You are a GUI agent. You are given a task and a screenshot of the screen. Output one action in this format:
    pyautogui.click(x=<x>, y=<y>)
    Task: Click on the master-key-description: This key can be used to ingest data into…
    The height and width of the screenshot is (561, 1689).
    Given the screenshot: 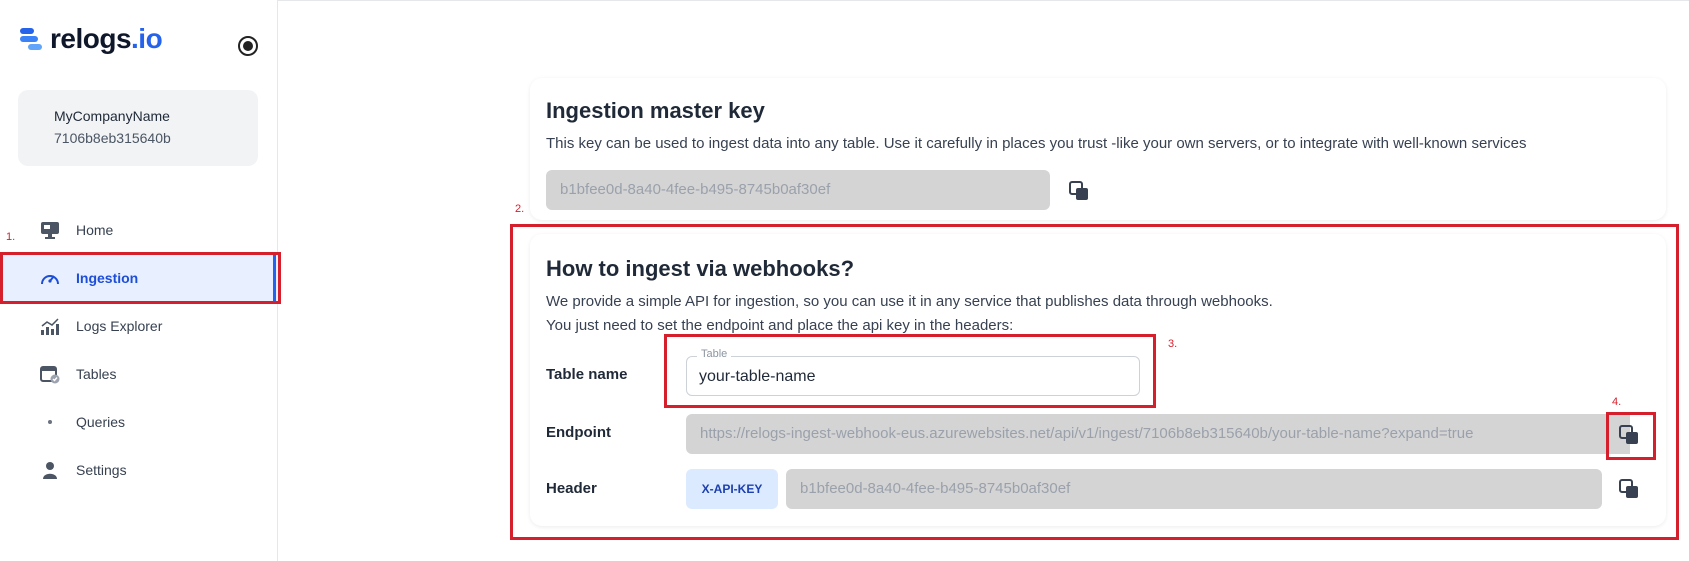 What is the action you would take?
    pyautogui.click(x=1036, y=143)
    